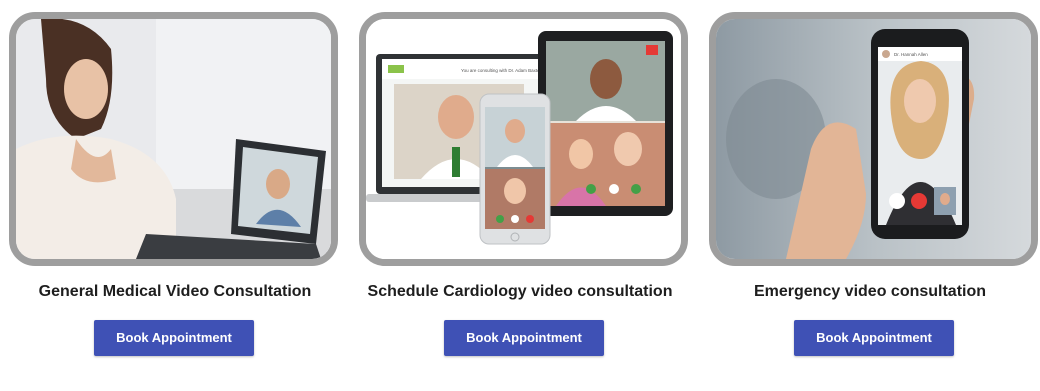 The height and width of the screenshot is (391, 1040). I want to click on card-title: General Medical Video Consultation, so click(175, 291).